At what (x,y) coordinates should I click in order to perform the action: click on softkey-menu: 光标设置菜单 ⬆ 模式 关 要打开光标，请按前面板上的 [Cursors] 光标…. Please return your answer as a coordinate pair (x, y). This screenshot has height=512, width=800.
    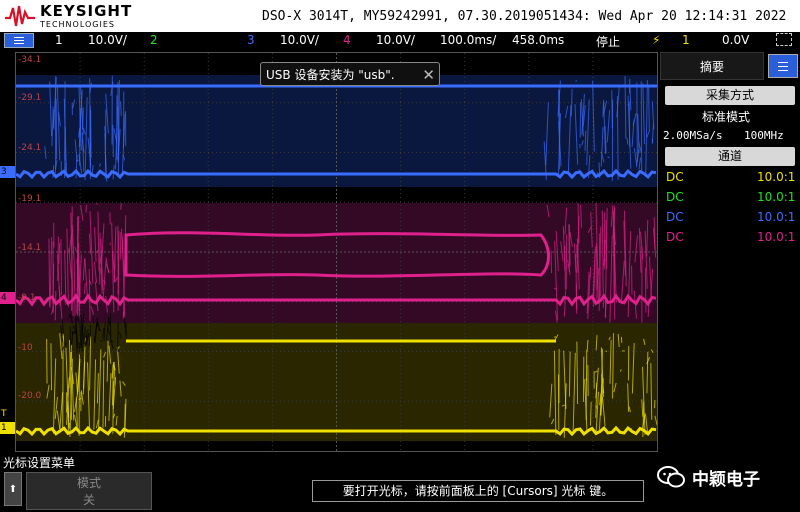
    Looking at the image, I should click on (400, 482).